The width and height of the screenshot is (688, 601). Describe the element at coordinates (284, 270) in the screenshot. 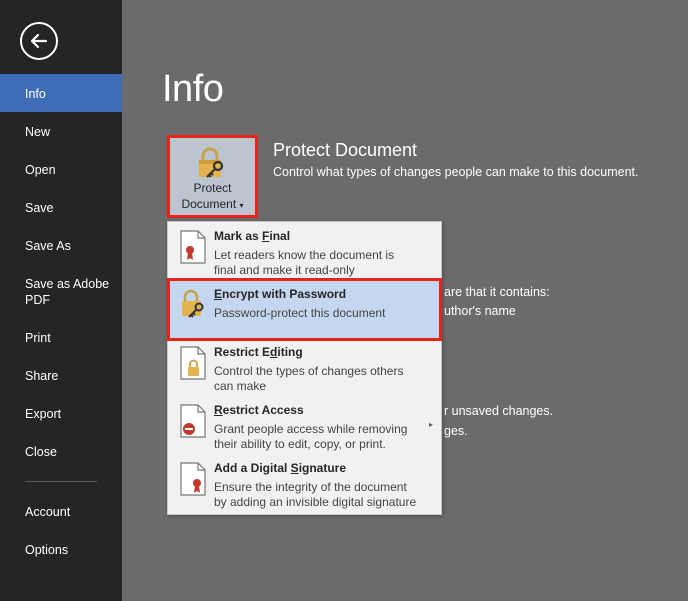

I see `menu-item-description-2: final and make it read-only` at that location.